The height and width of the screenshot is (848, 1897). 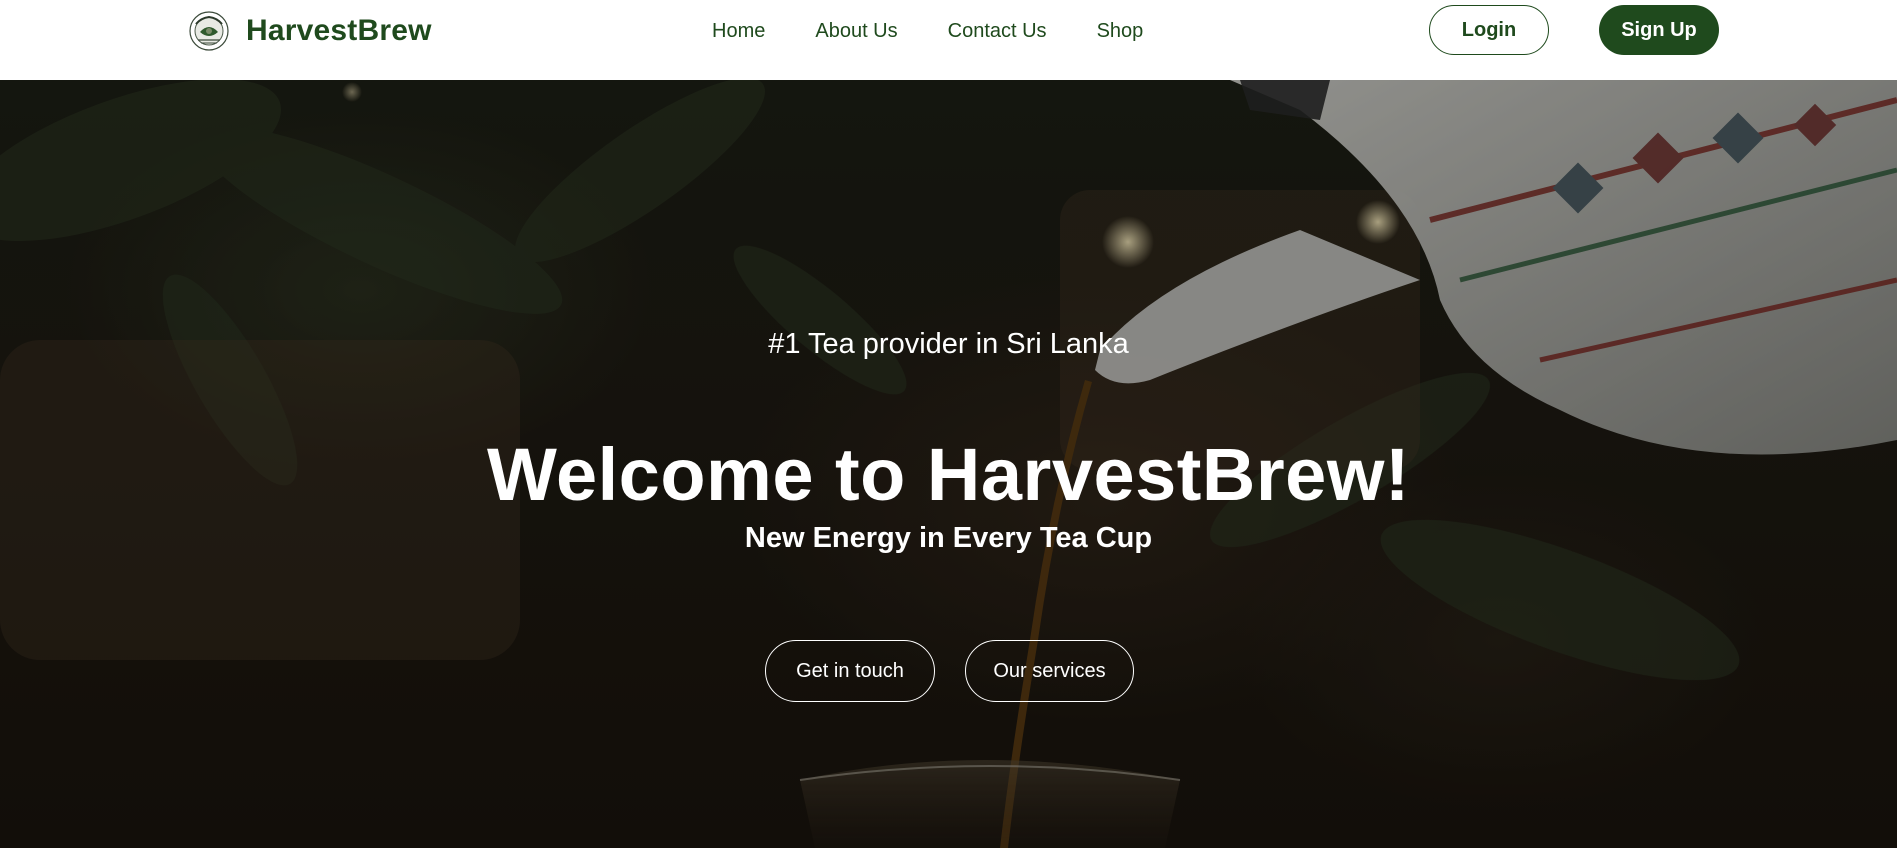 I want to click on nav-link-contact-us: Contact Us, so click(x=997, y=31).